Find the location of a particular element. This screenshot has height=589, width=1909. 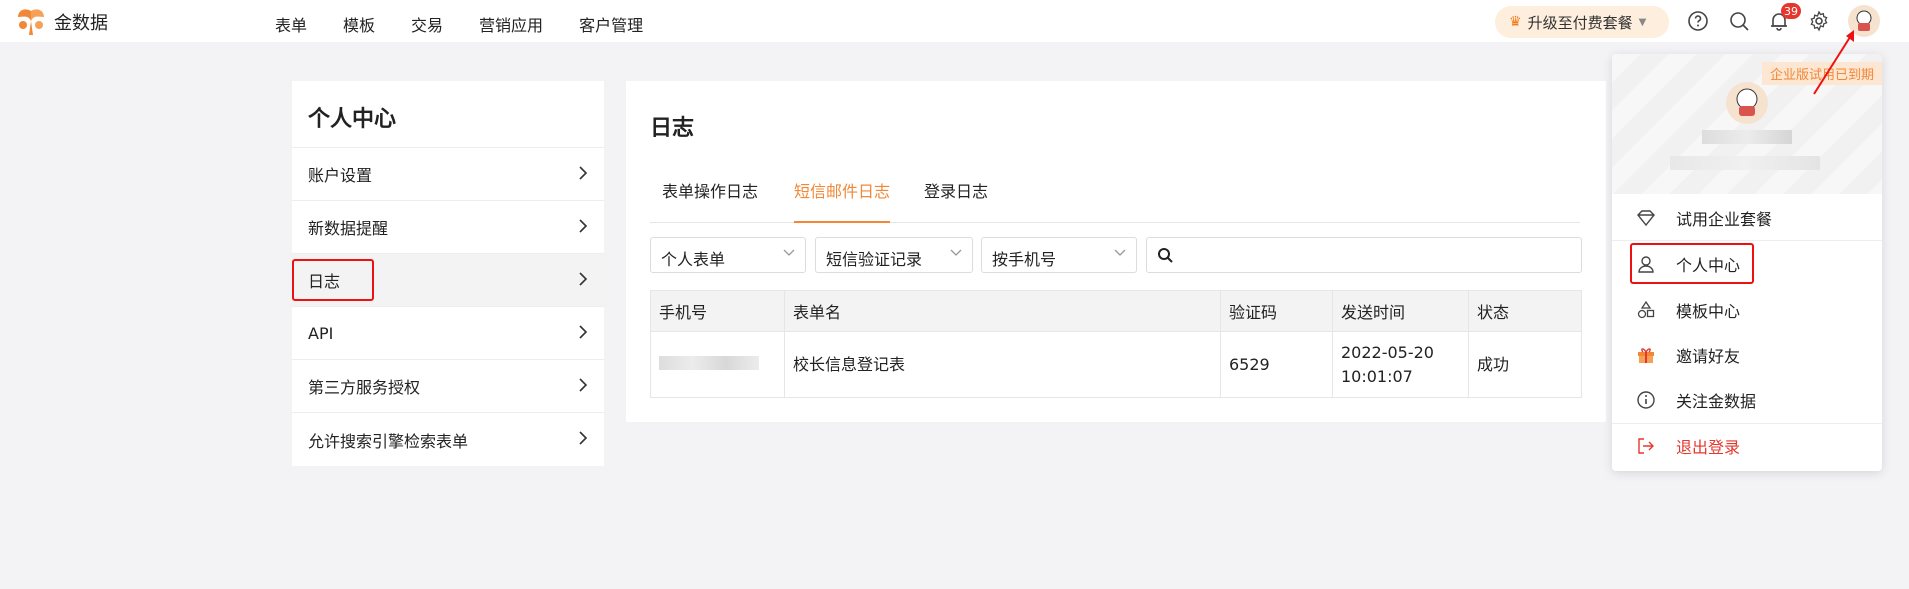

highlight-box-personal-center is located at coordinates (1692, 263).